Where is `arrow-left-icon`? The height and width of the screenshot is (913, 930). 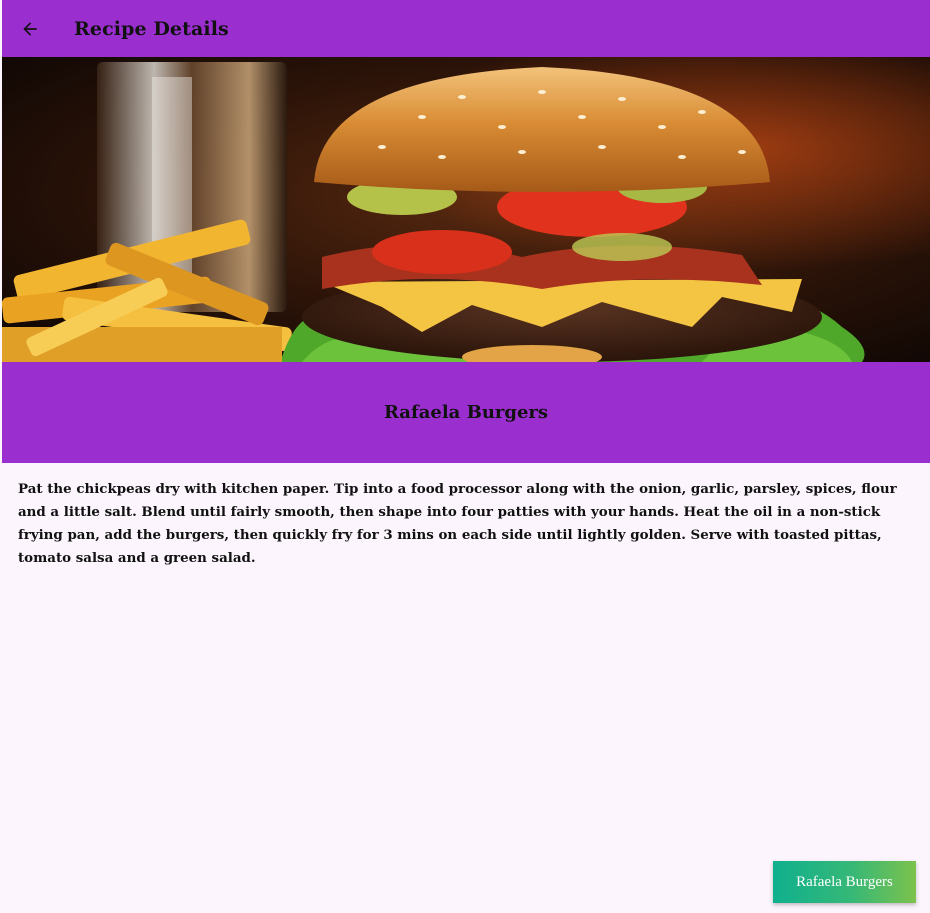
arrow-left-icon is located at coordinates (30, 28).